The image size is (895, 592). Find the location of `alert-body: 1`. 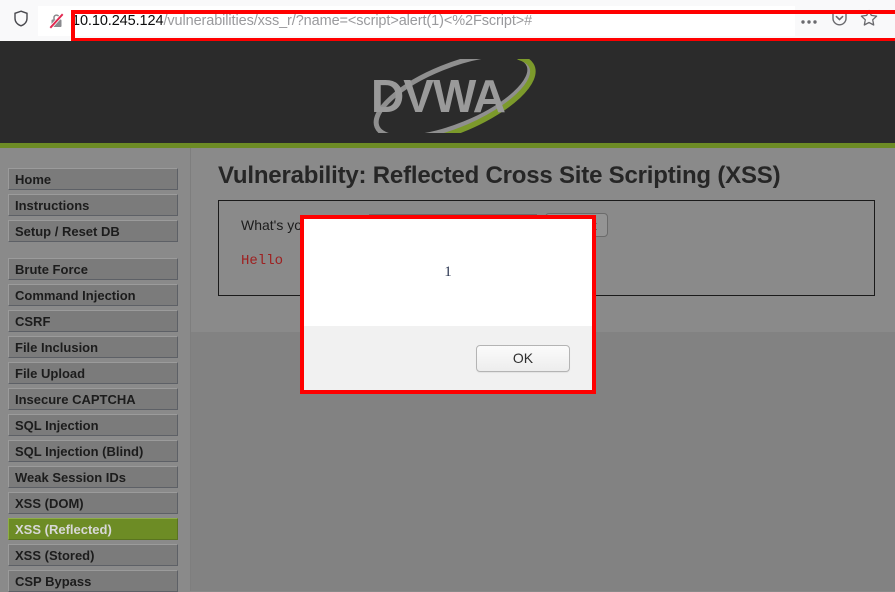

alert-body: 1 is located at coordinates (448, 272).